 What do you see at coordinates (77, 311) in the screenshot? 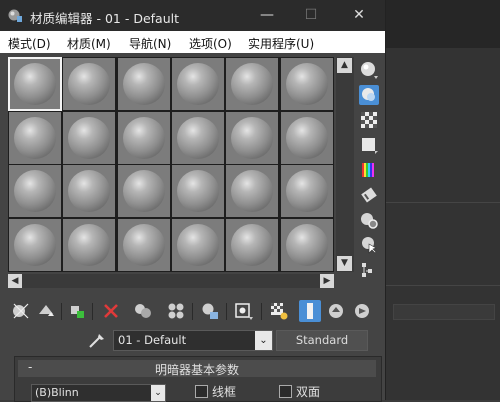
I see `assign-material-to-selection-icon` at bounding box center [77, 311].